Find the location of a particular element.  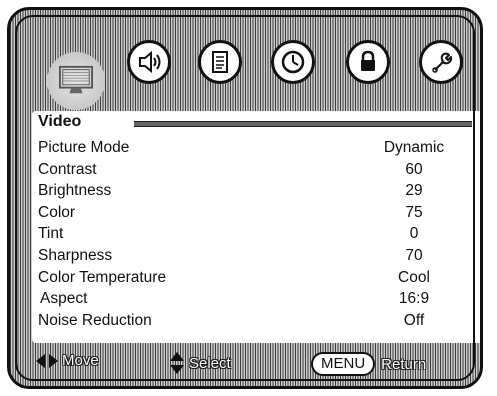

setting-row-color: Color 75 is located at coordinates (256, 214).